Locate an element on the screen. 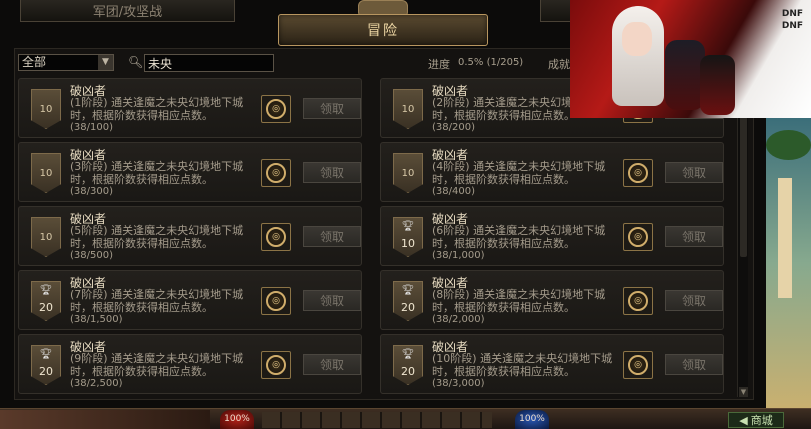  tree-scenery is located at coordinates (788, 145).